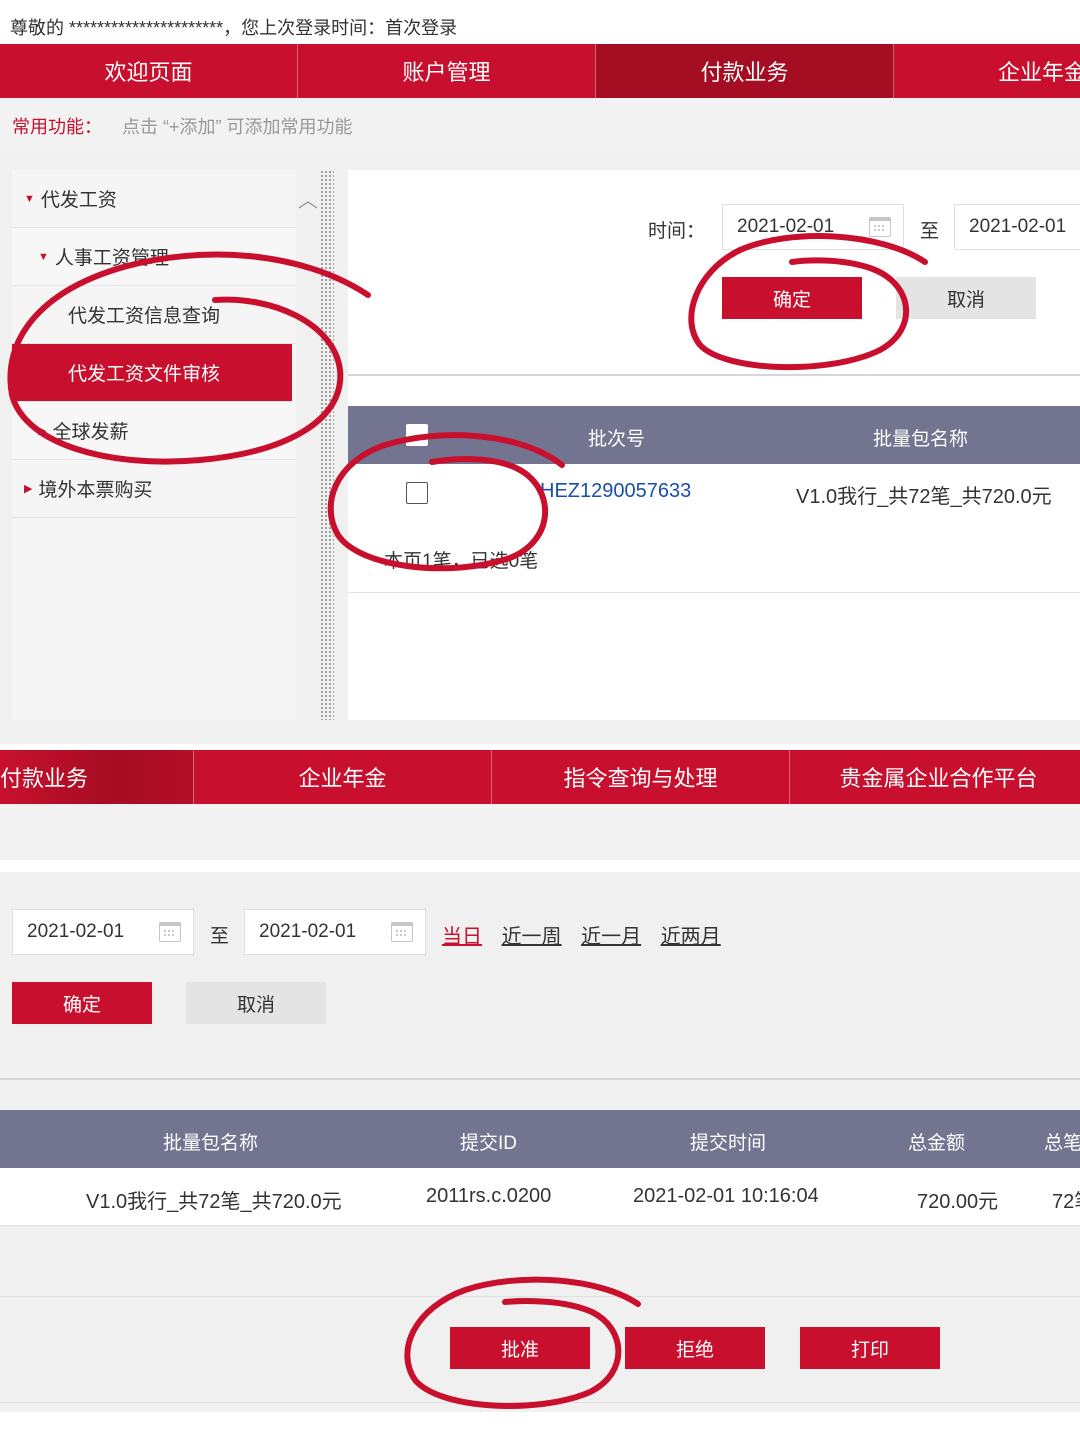 This screenshot has width=1080, height=1440. Describe the element at coordinates (78, 200) in the screenshot. I see `sidebar-item-label: 代发工资` at that location.